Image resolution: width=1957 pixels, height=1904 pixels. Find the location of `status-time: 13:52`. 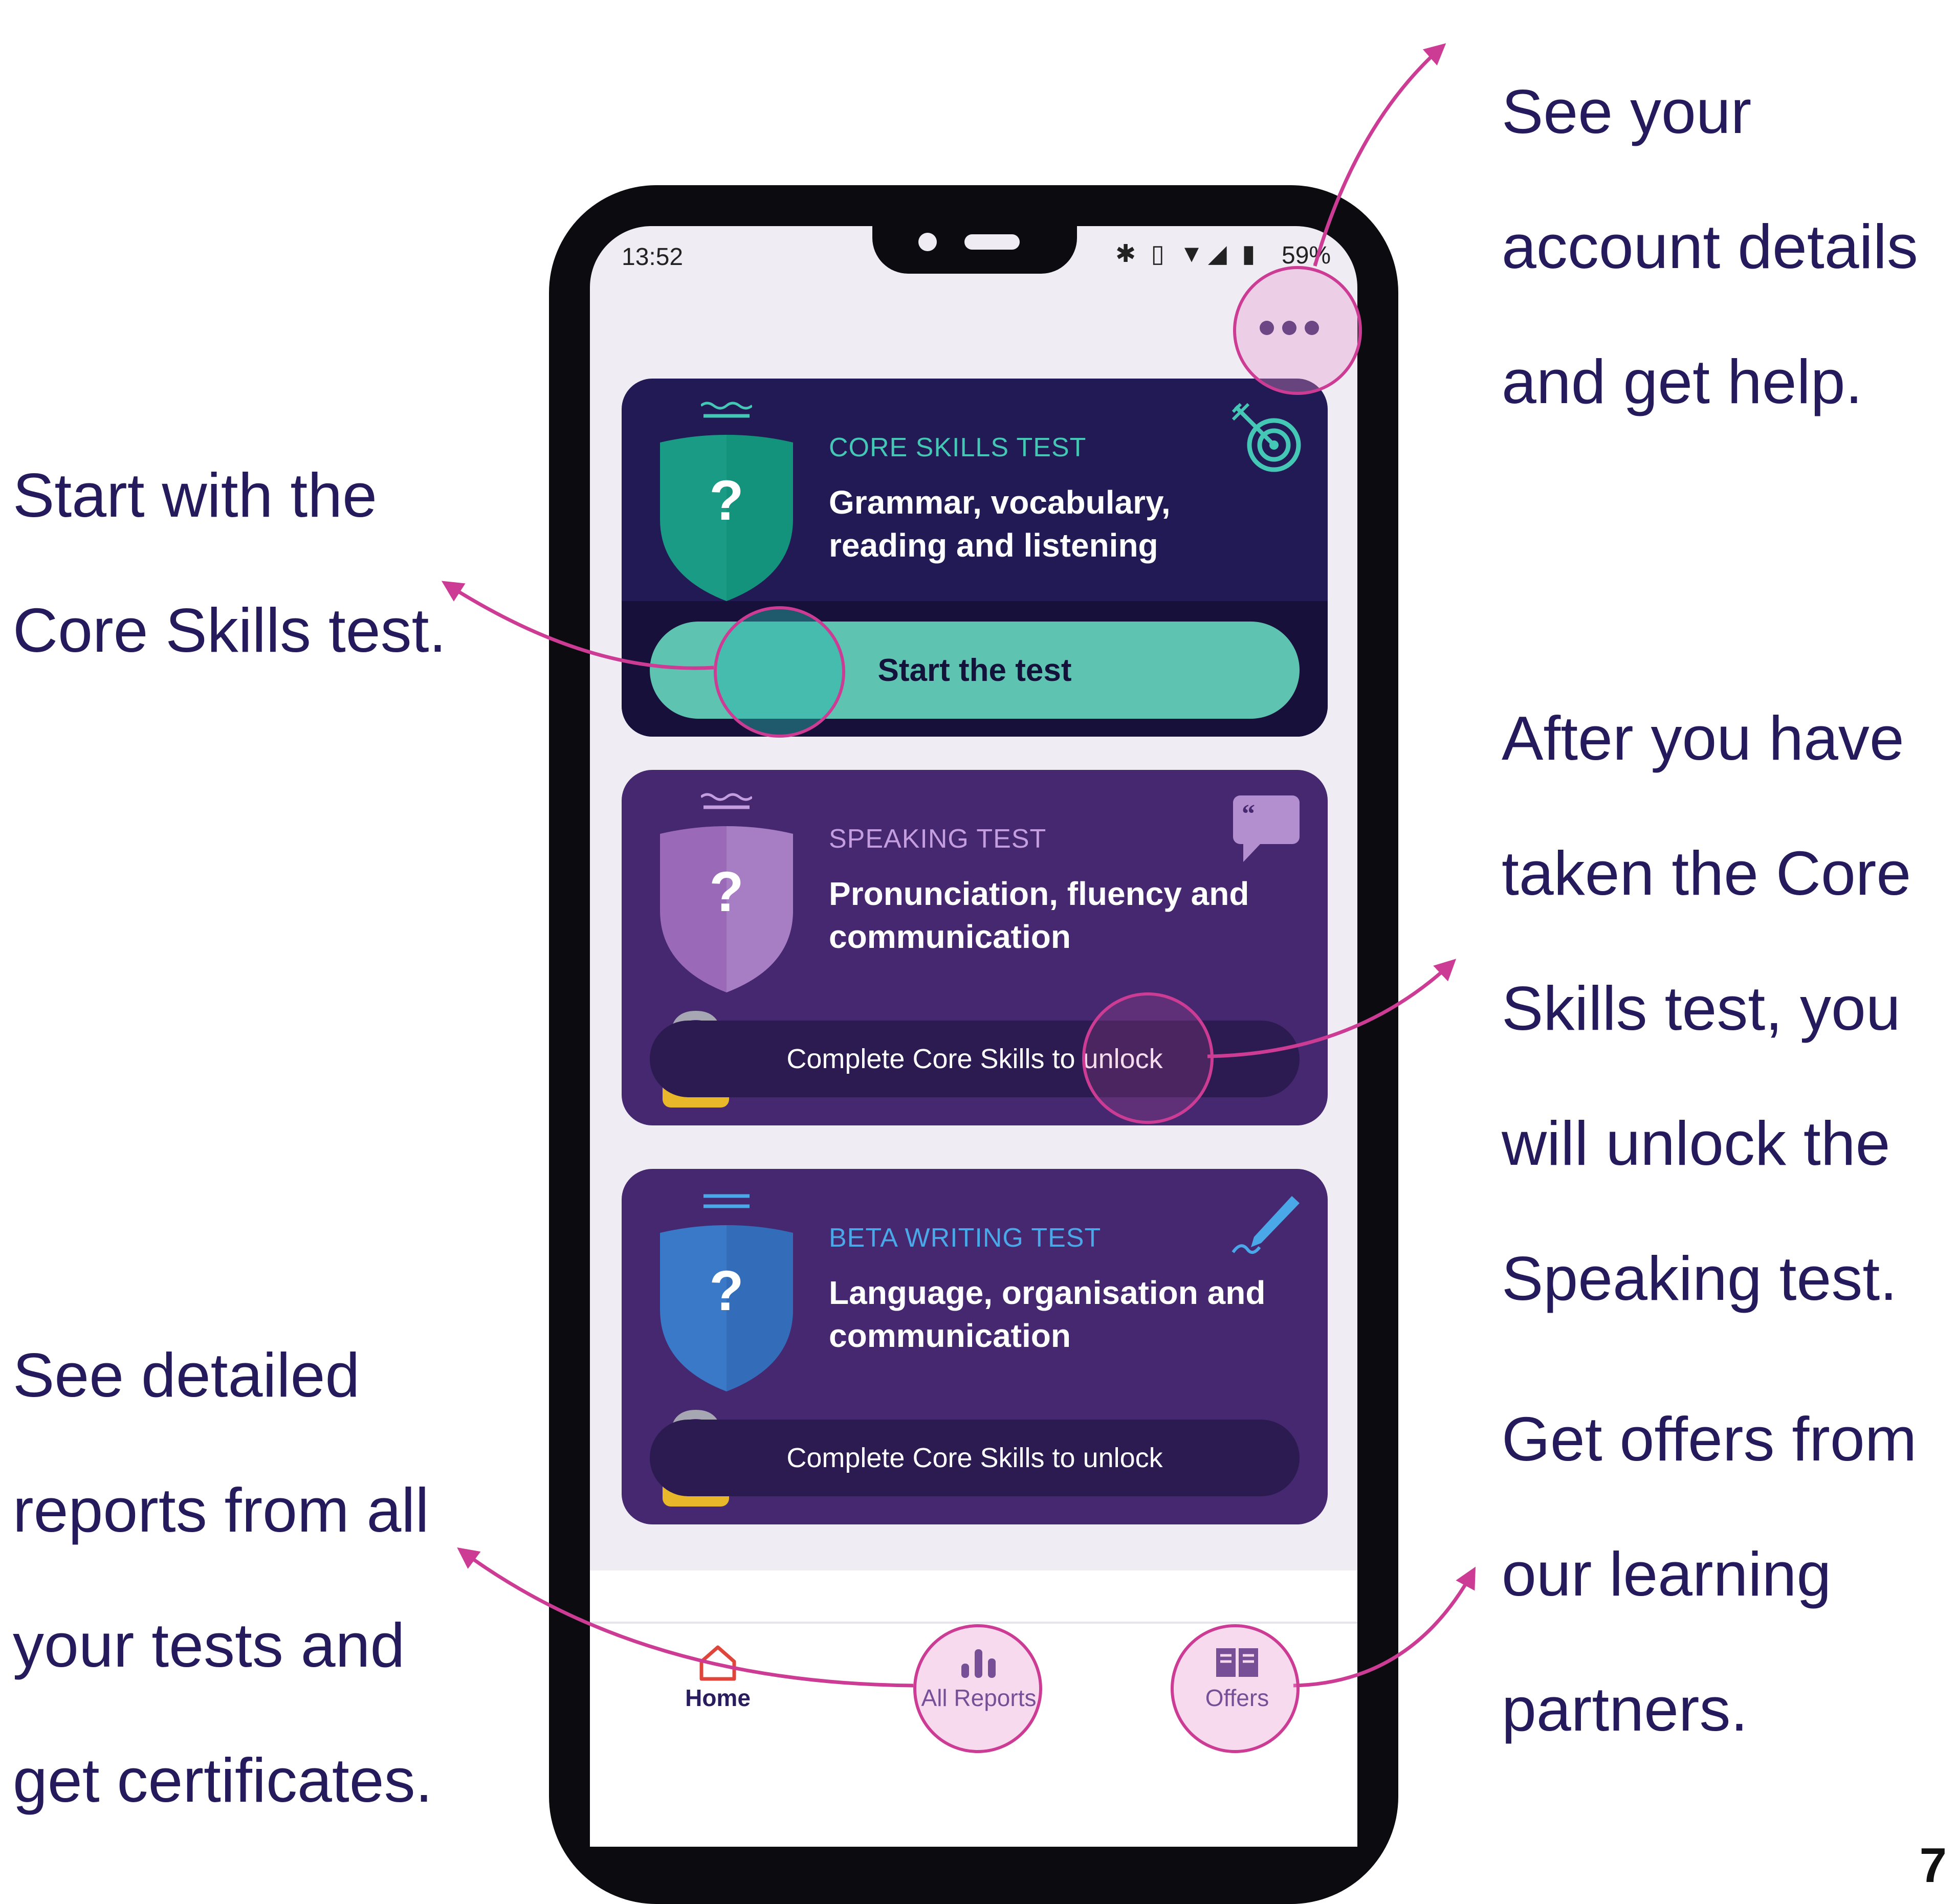

status-time: 13:52 is located at coordinates (653, 257).